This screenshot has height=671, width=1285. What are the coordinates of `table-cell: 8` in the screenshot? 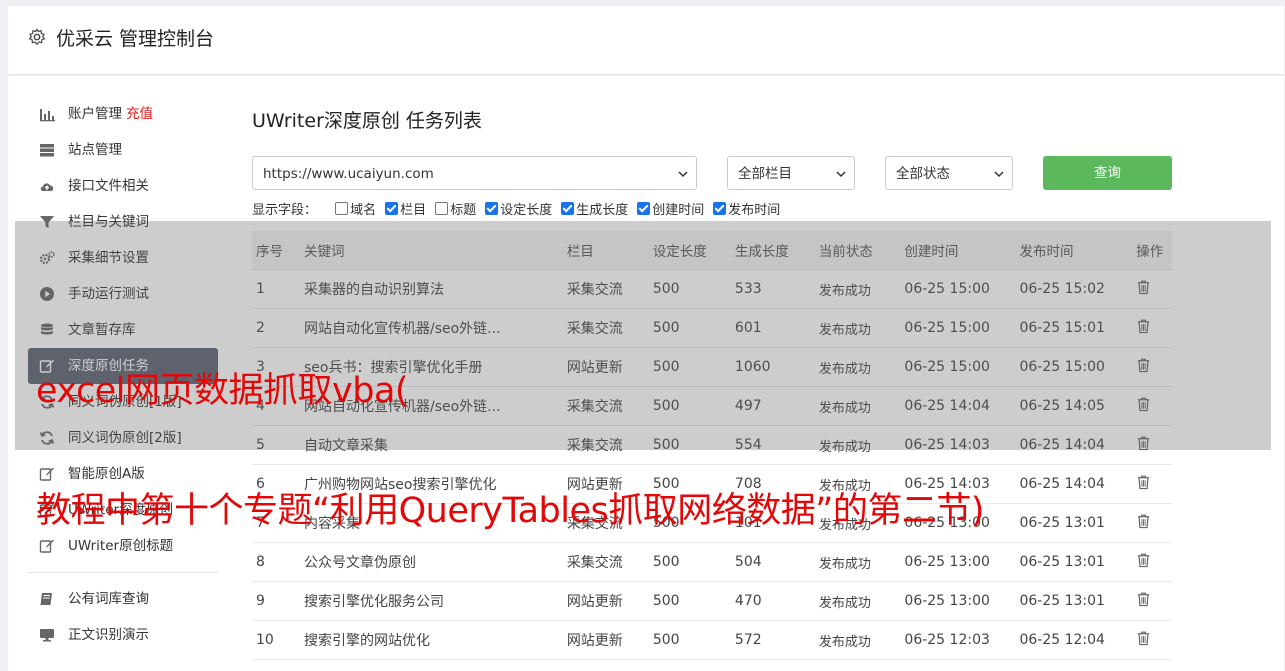 It's located at (276, 562).